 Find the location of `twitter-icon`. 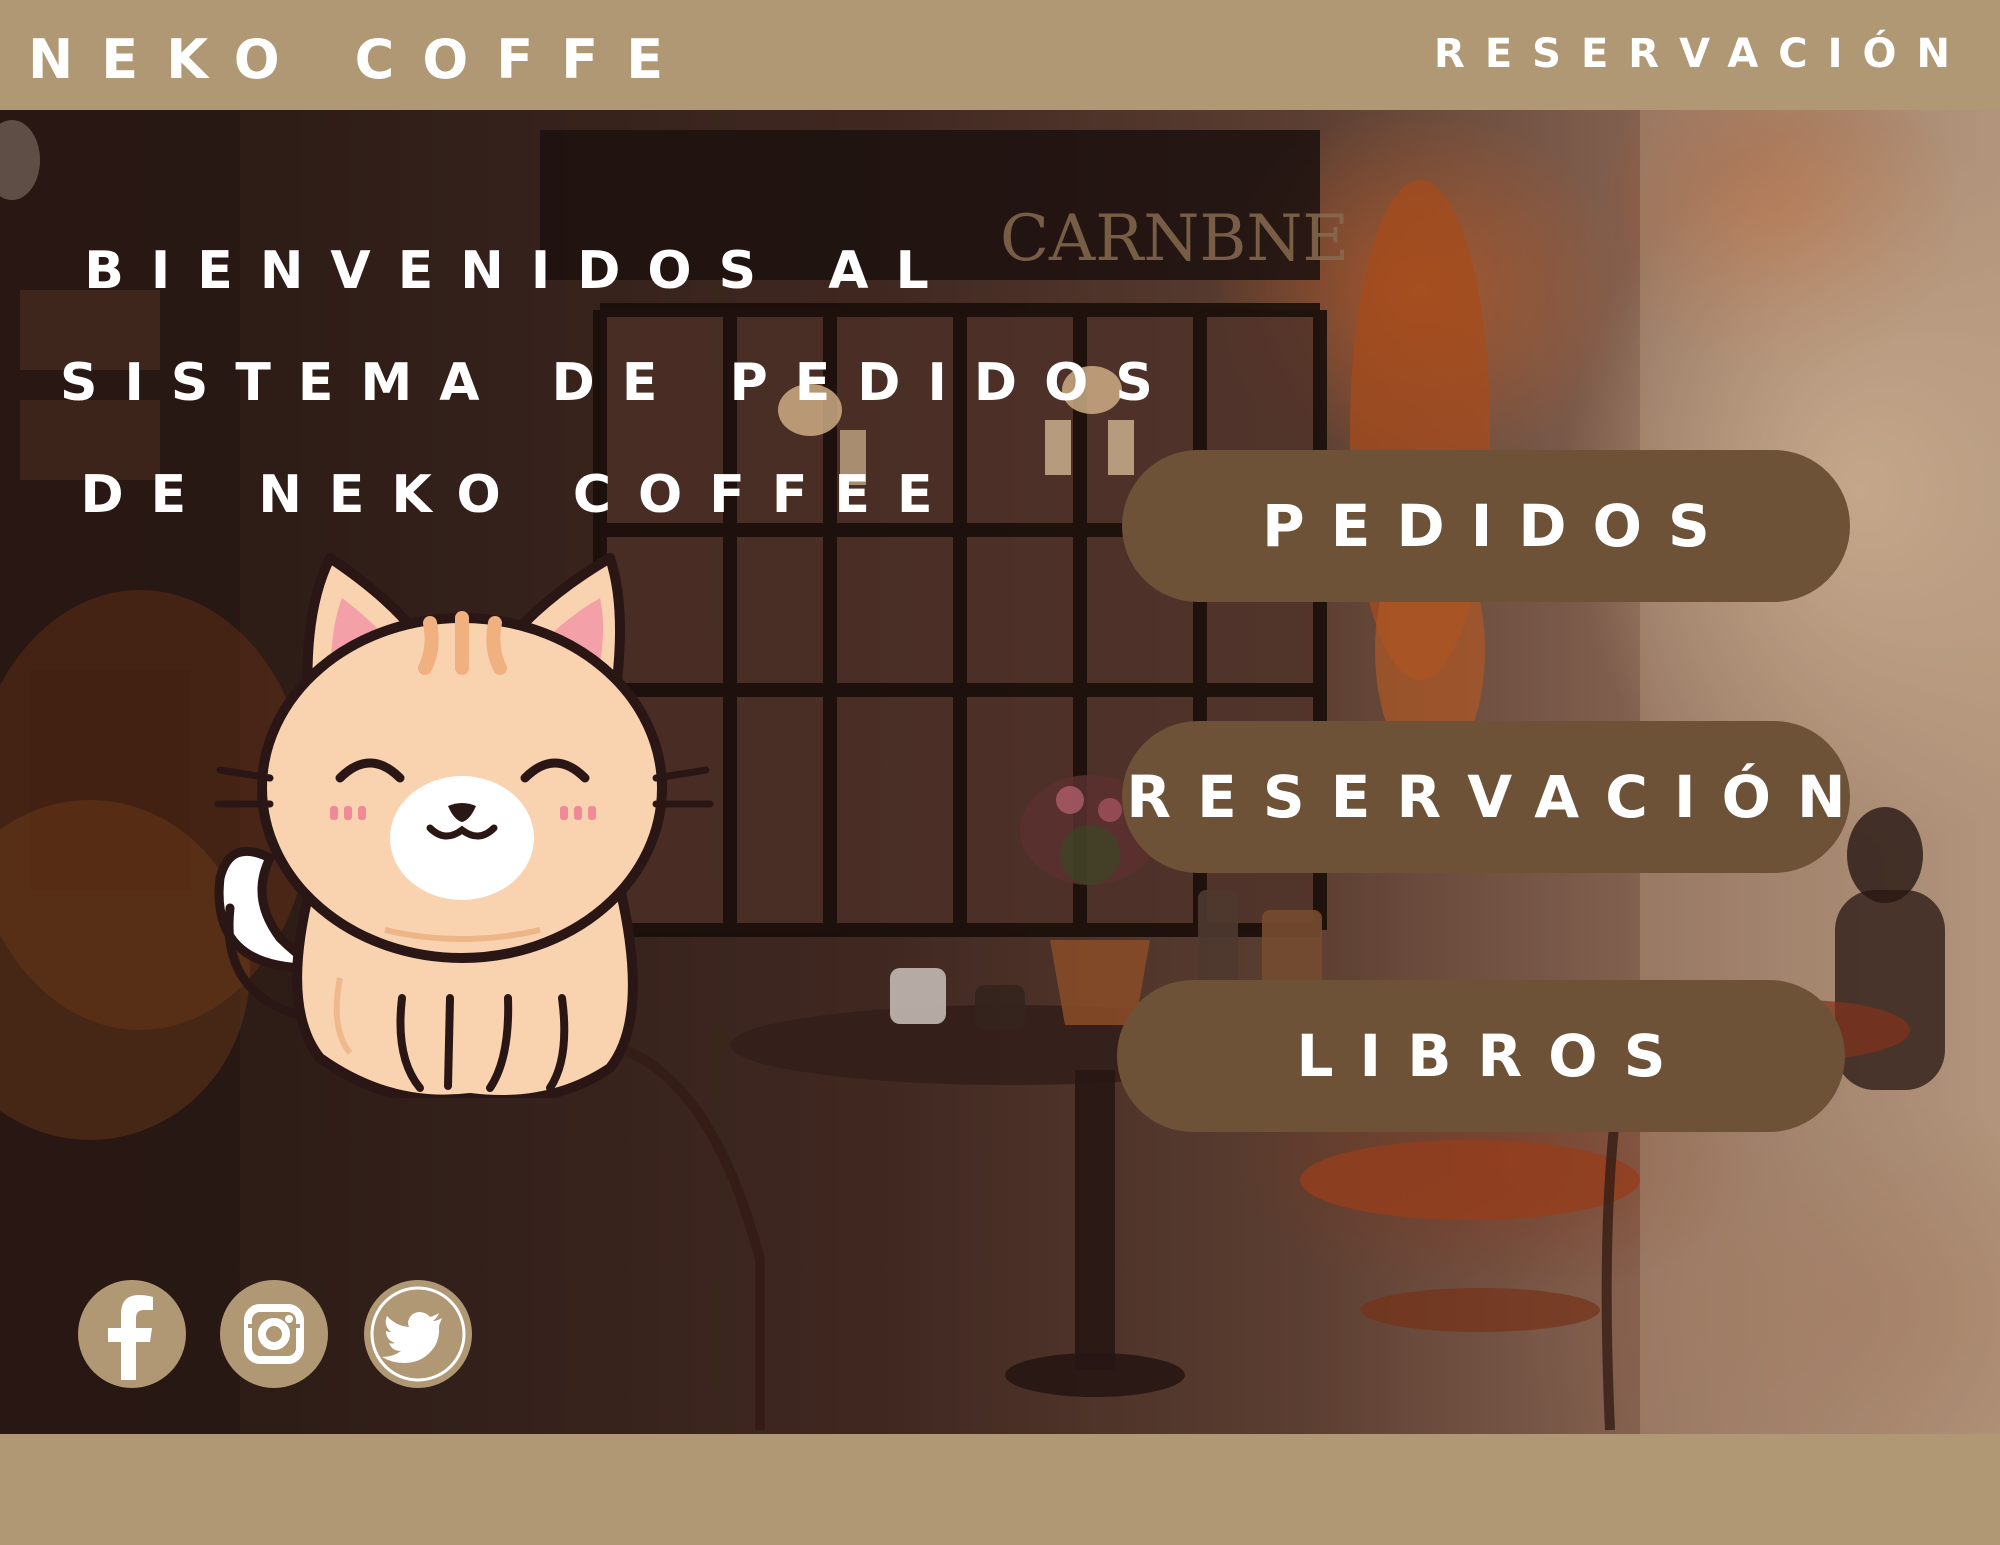

twitter-icon is located at coordinates (418, 1334).